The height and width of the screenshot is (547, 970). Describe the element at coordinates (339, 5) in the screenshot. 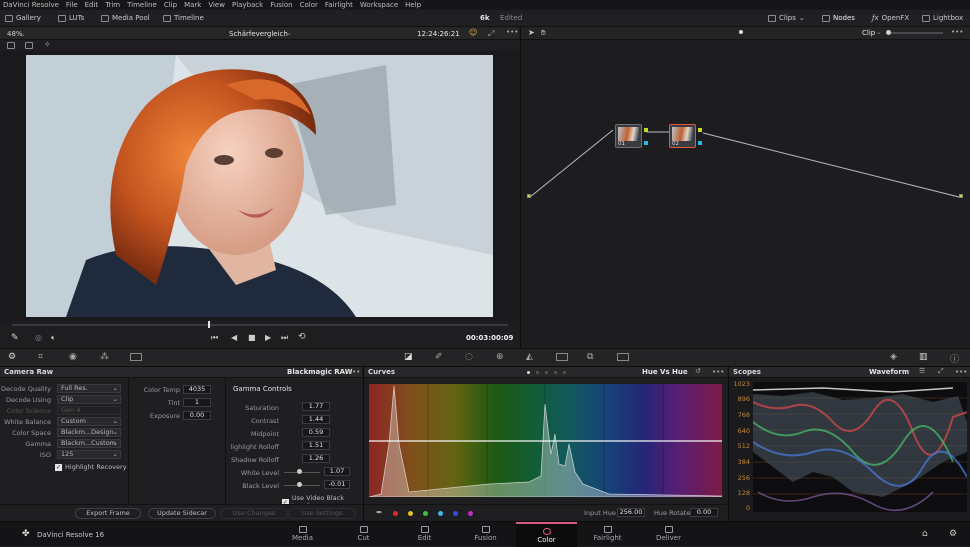

I see `menu-fairlight: Fairlight` at that location.